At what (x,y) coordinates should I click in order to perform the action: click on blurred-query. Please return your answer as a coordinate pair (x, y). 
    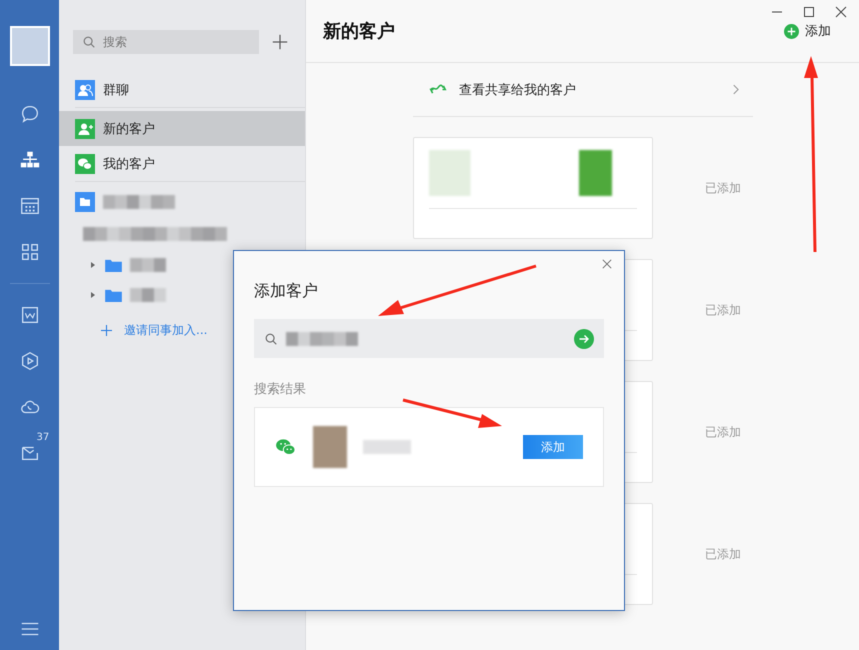
    Looking at the image, I should click on (322, 339).